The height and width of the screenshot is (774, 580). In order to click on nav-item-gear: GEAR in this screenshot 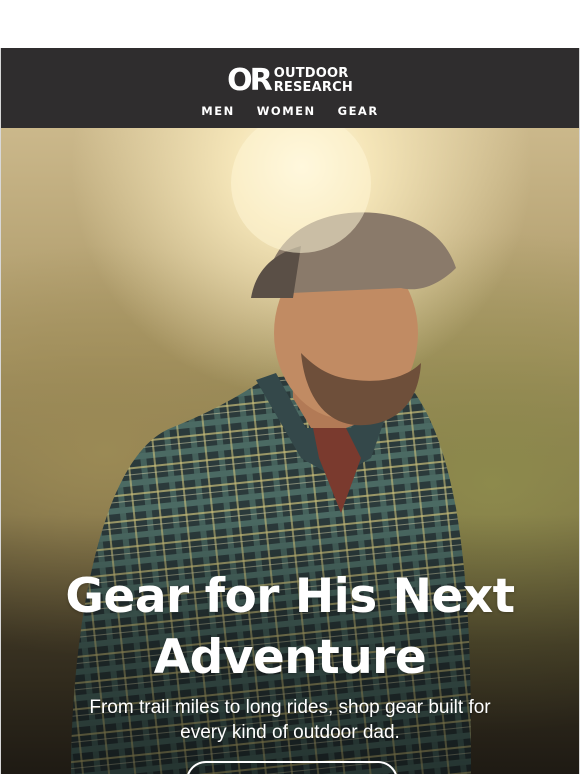, I will do `click(358, 111)`.